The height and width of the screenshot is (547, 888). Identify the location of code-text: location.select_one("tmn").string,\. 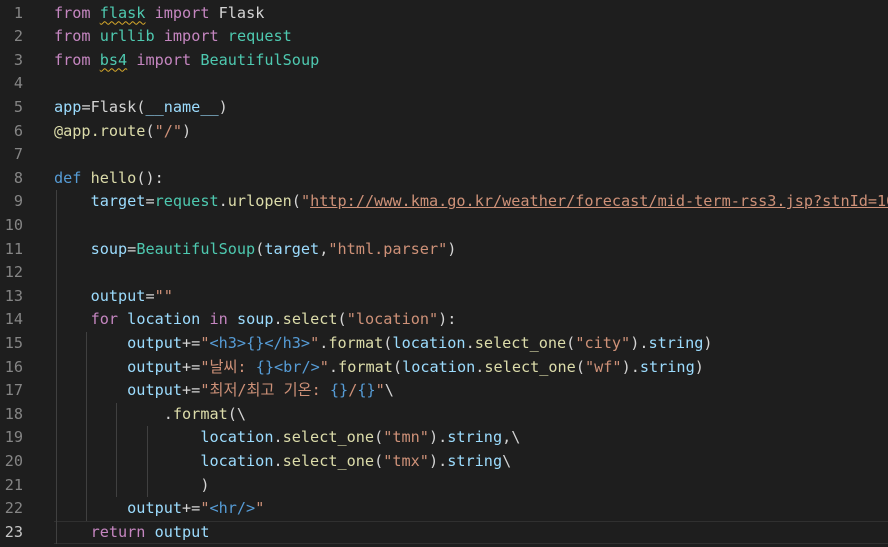
(287, 438).